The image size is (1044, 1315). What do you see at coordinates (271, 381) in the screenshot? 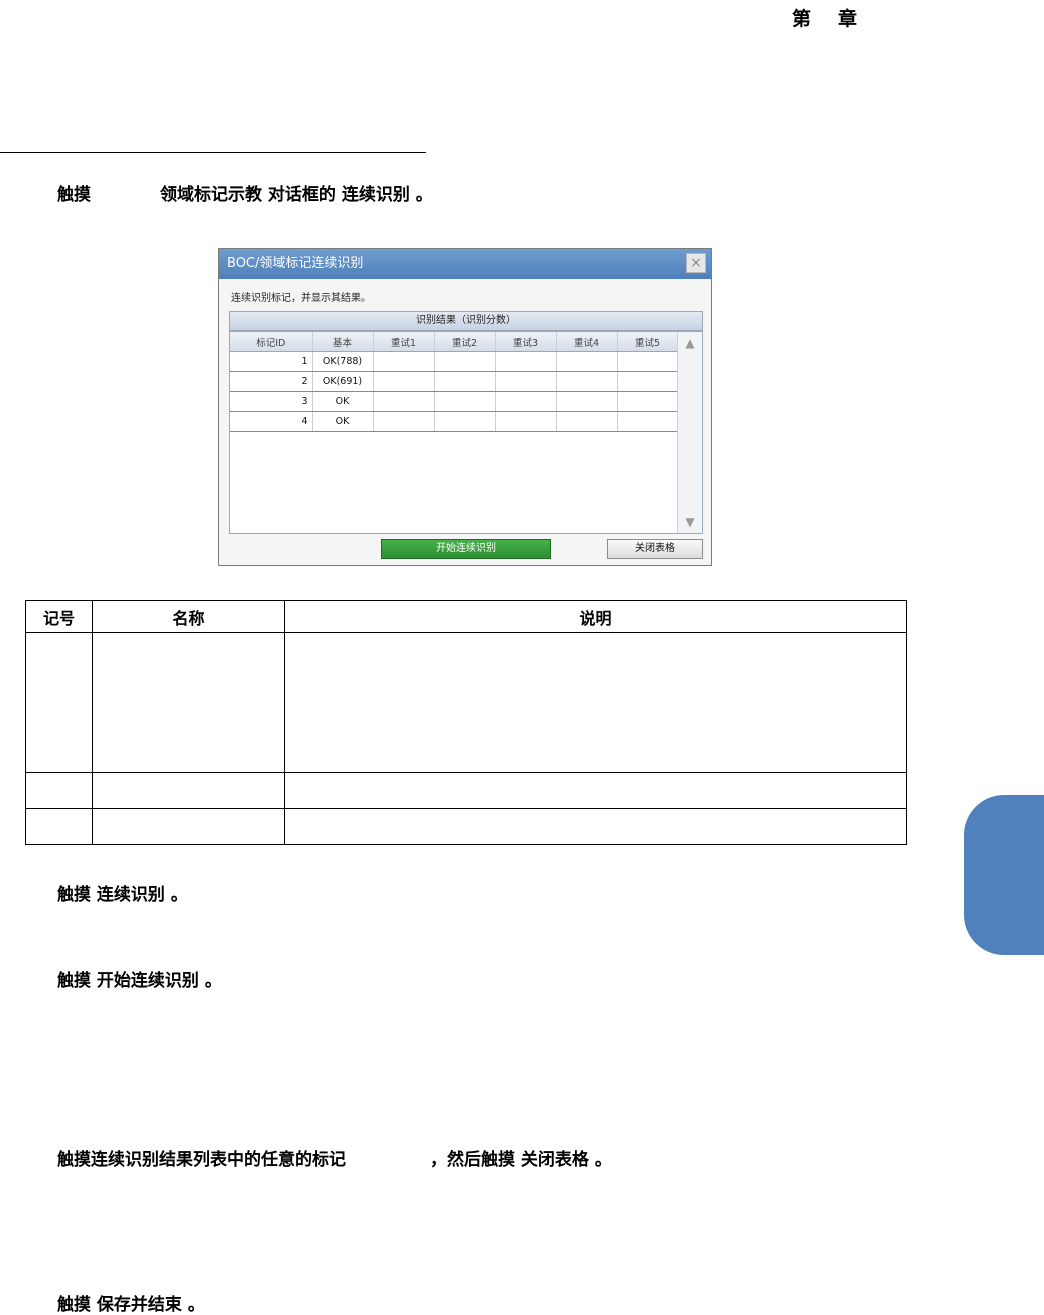
I see `mark-id-cell: 2` at bounding box center [271, 381].